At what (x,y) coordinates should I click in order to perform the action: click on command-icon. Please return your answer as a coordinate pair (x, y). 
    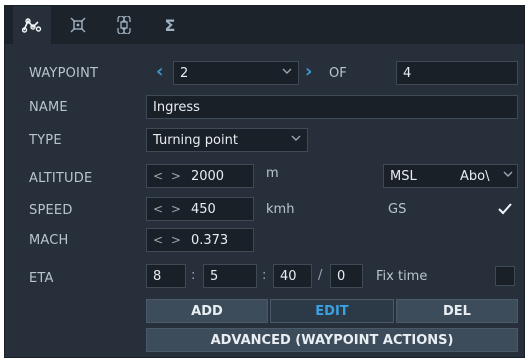
    Looking at the image, I should click on (124, 25).